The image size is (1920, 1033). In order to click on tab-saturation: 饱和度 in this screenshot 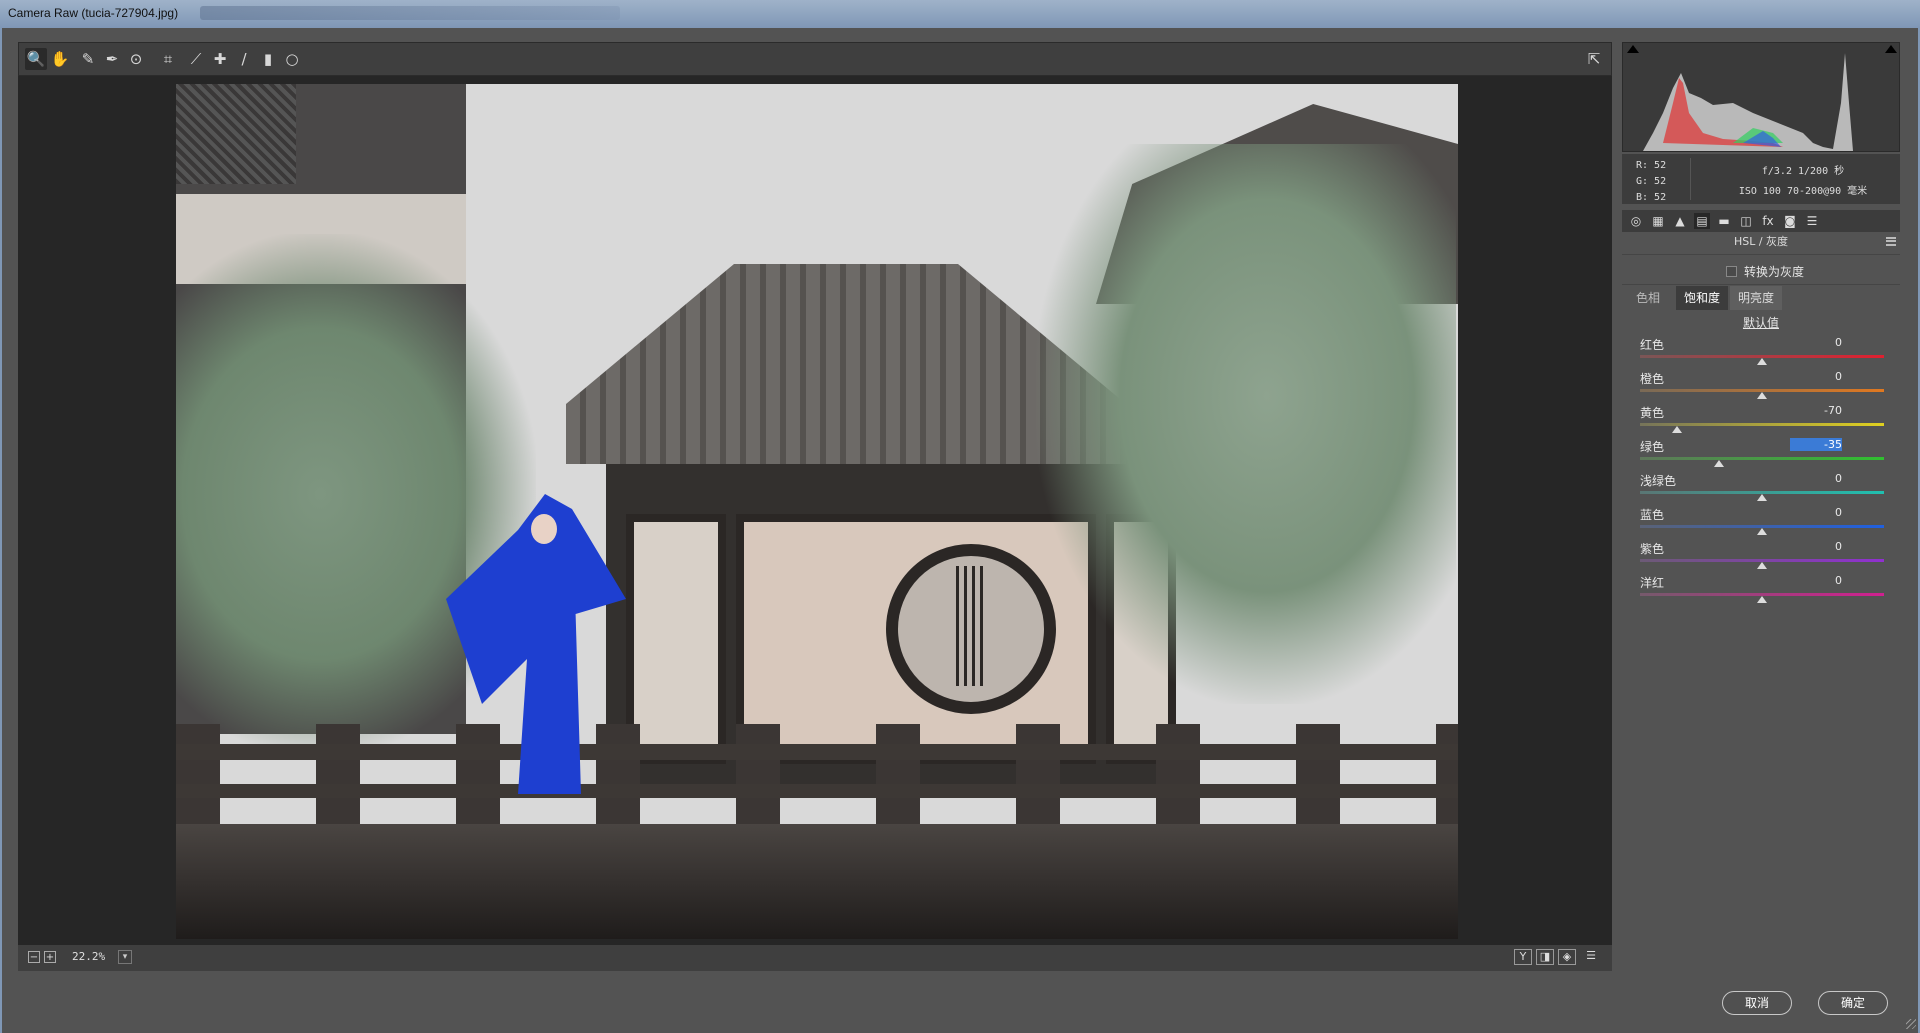, I will do `click(1702, 298)`.